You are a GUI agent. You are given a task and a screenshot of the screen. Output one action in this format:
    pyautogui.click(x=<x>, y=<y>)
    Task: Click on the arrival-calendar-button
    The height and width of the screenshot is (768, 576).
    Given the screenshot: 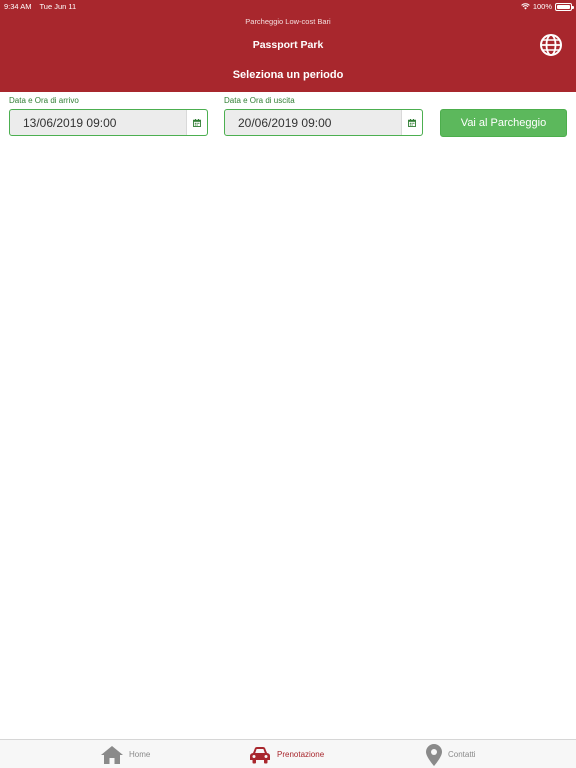 What is the action you would take?
    pyautogui.click(x=196, y=122)
    